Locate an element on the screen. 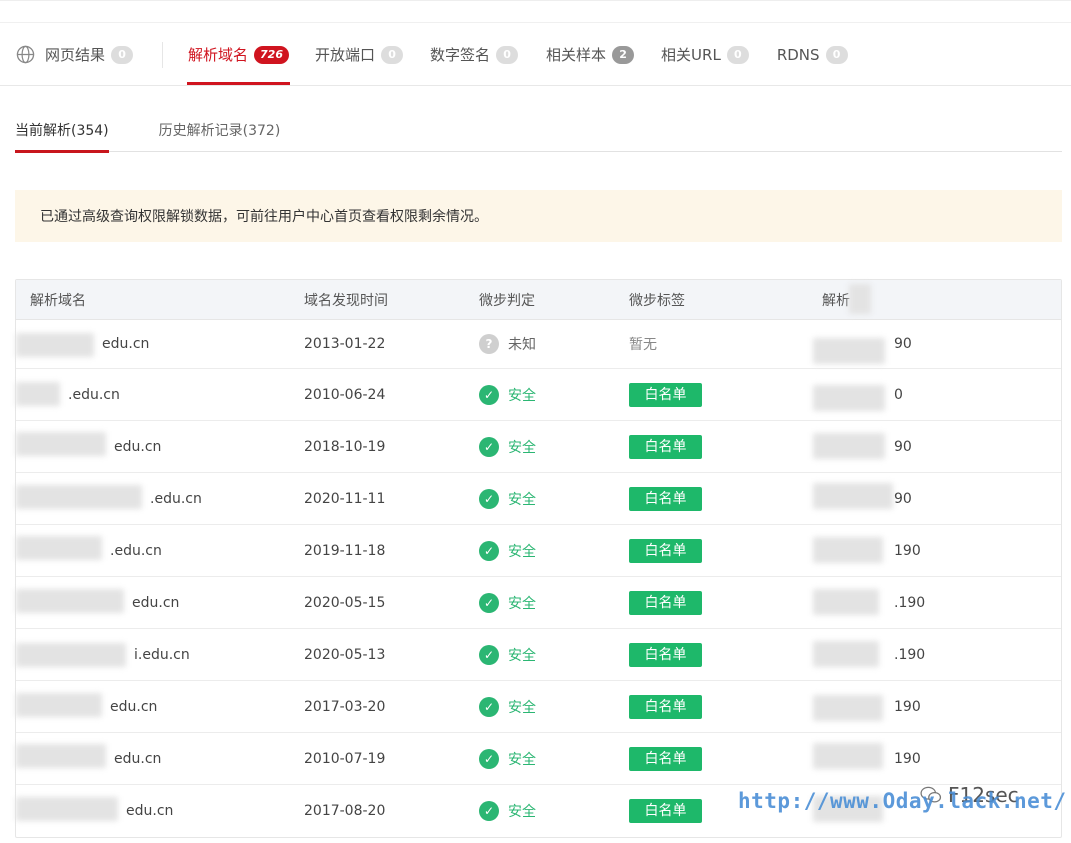 The height and width of the screenshot is (843, 1071). header-domain: 解析域名 is located at coordinates (153, 300).